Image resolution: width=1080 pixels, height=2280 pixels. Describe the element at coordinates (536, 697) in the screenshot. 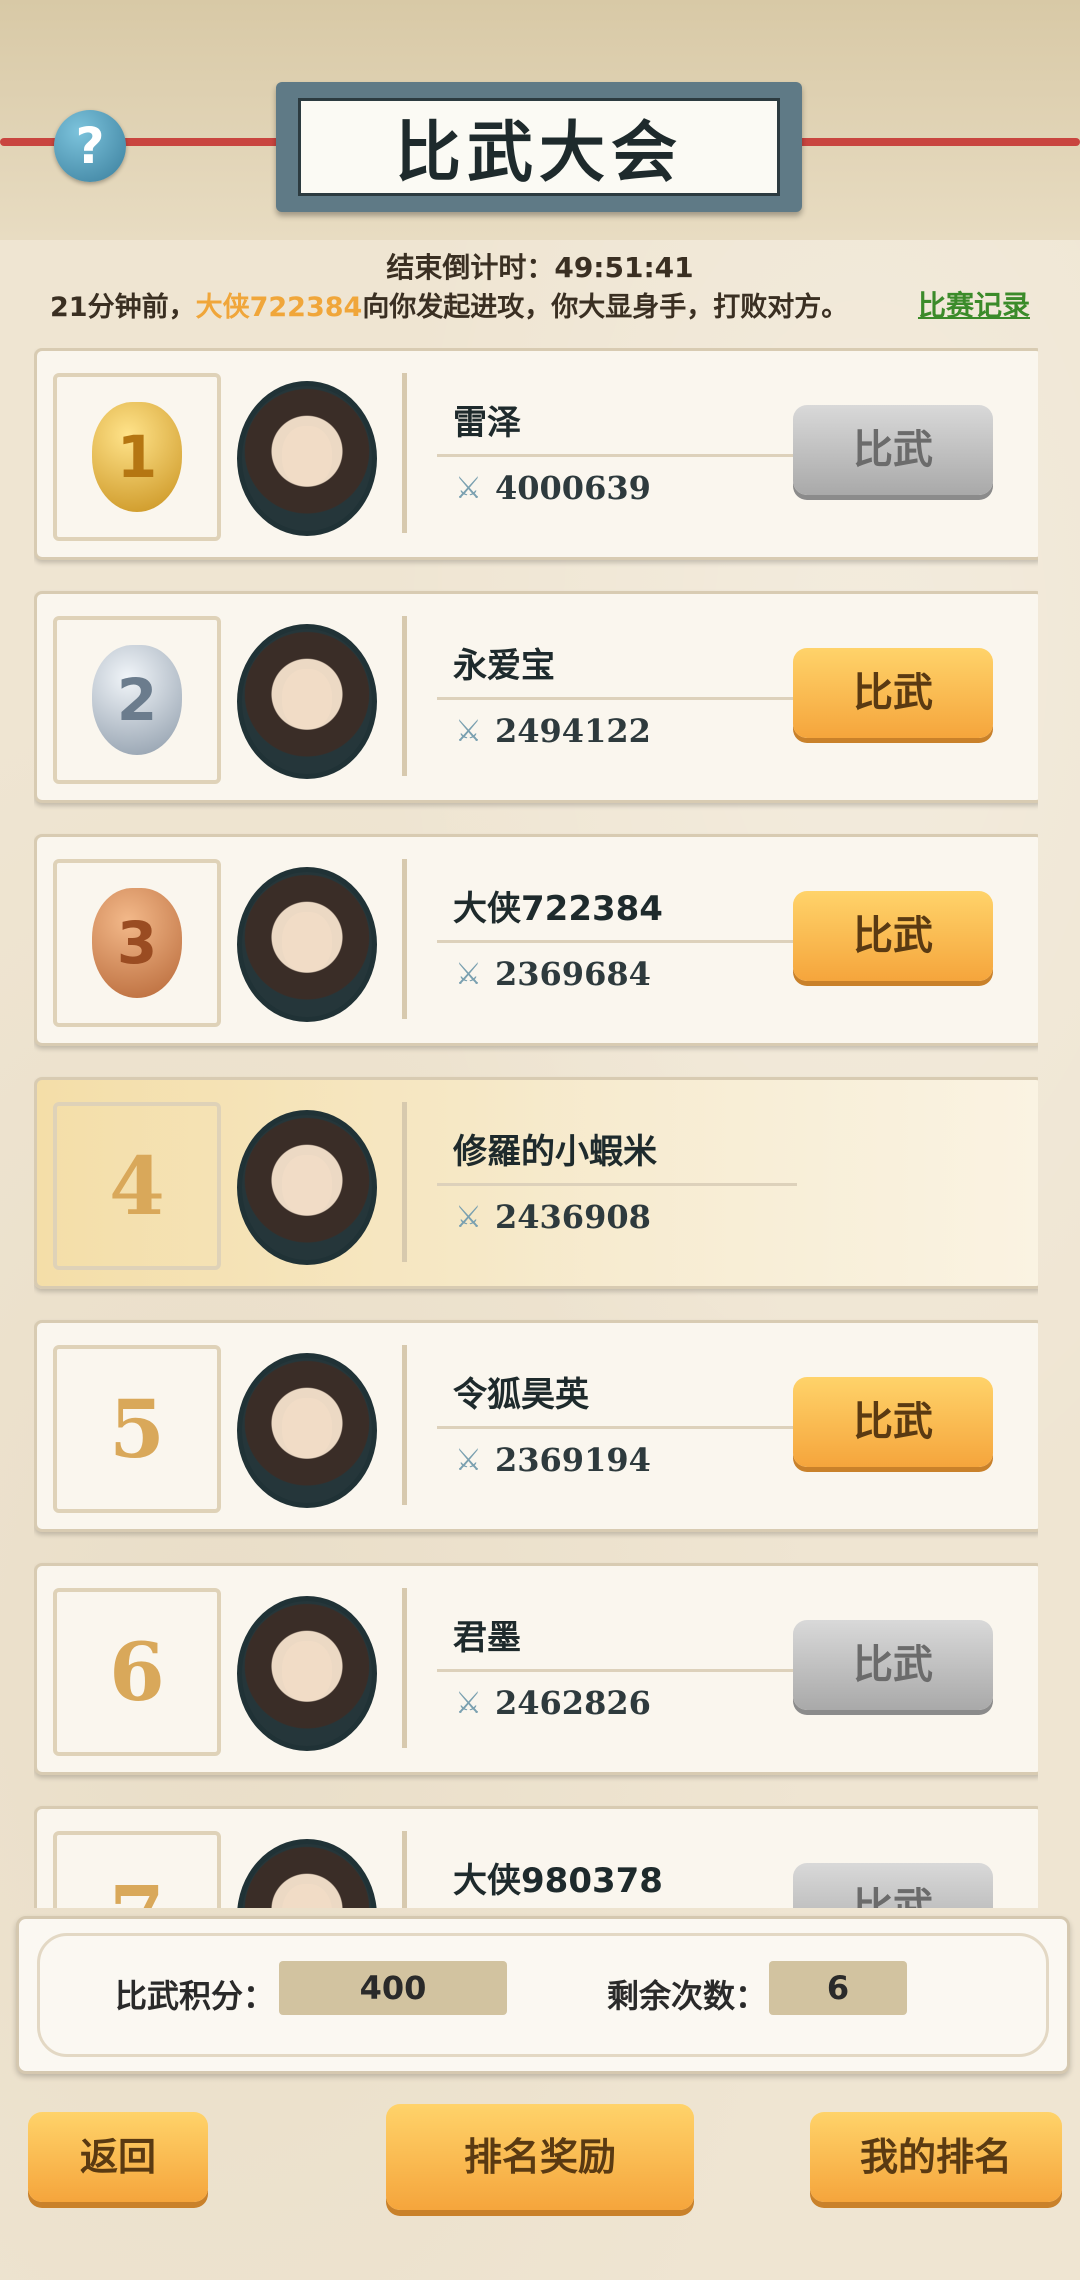

I see `ranking-row: 2 永爱宝 ⚔ 2494122 比武` at that location.